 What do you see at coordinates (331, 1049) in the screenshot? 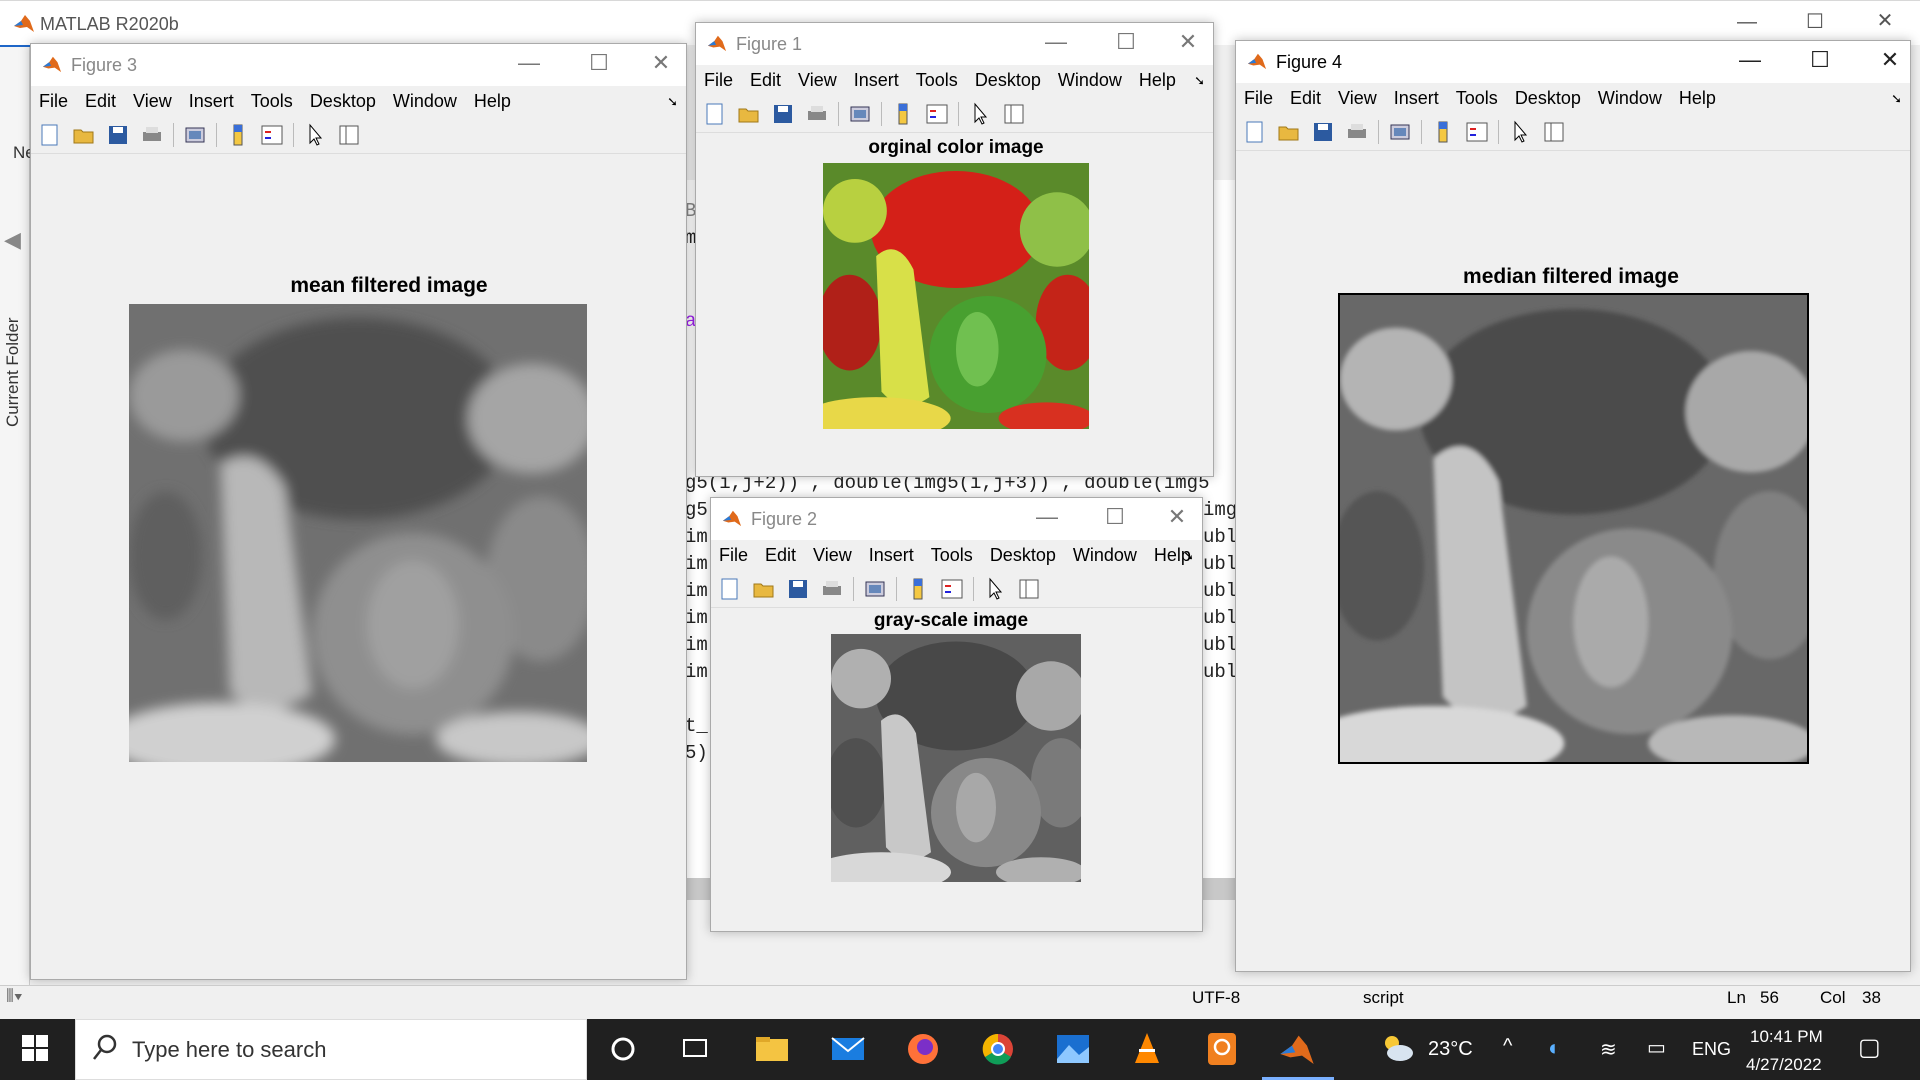
I see `taskbar-search-box: Type here to search` at bounding box center [331, 1049].